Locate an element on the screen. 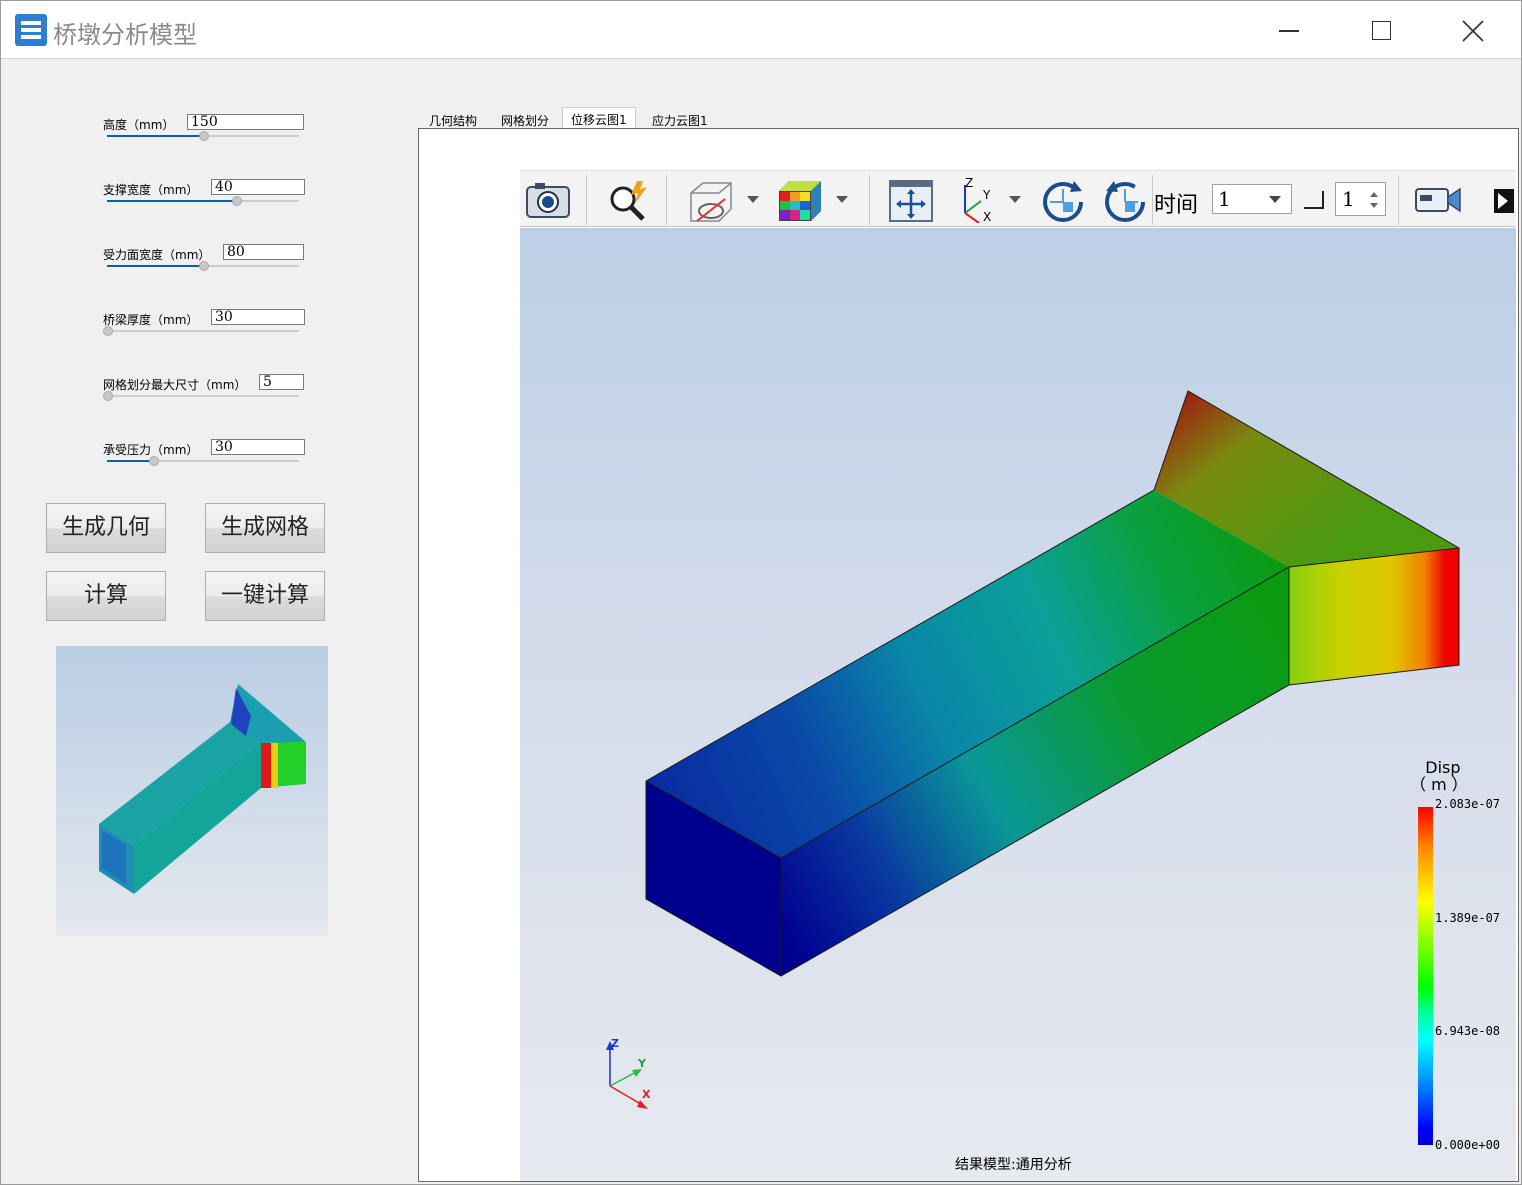 The height and width of the screenshot is (1185, 1522). pressure-slider is located at coordinates (203, 461).